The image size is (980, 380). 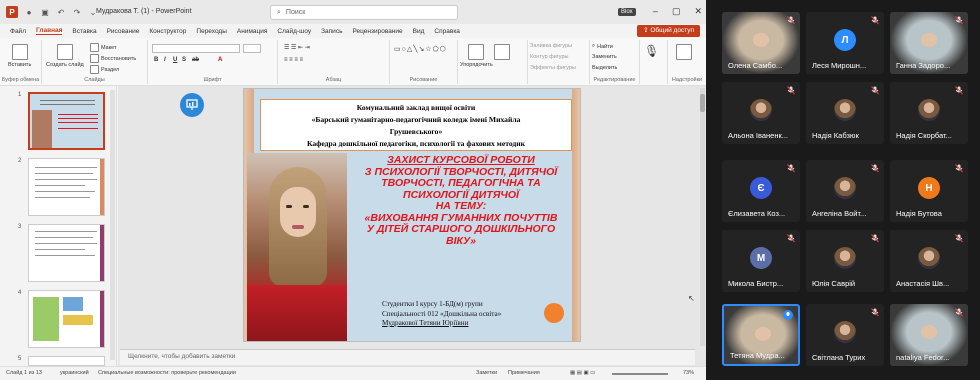 What do you see at coordinates (845, 335) in the screenshot?
I see `participant-tile: Світлана Турих` at bounding box center [845, 335].